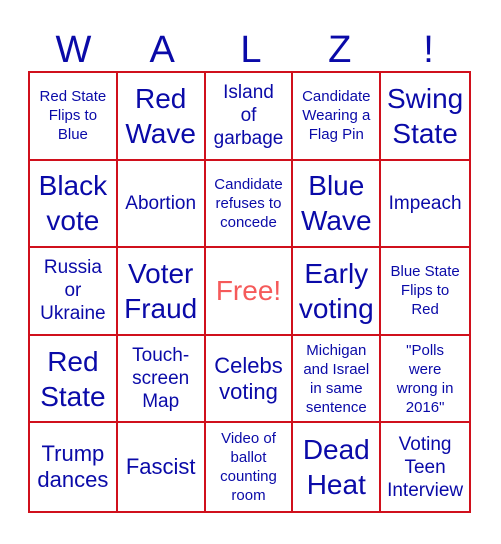 Image resolution: width=501 pixels, height=544 pixels. What do you see at coordinates (73, 50) in the screenshot?
I see `header-letter-w: W` at bounding box center [73, 50].